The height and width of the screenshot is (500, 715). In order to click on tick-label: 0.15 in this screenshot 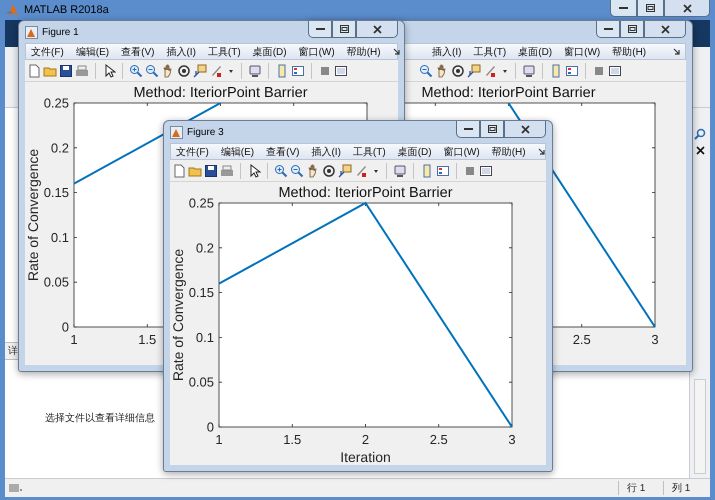, I will do `click(56, 192)`.